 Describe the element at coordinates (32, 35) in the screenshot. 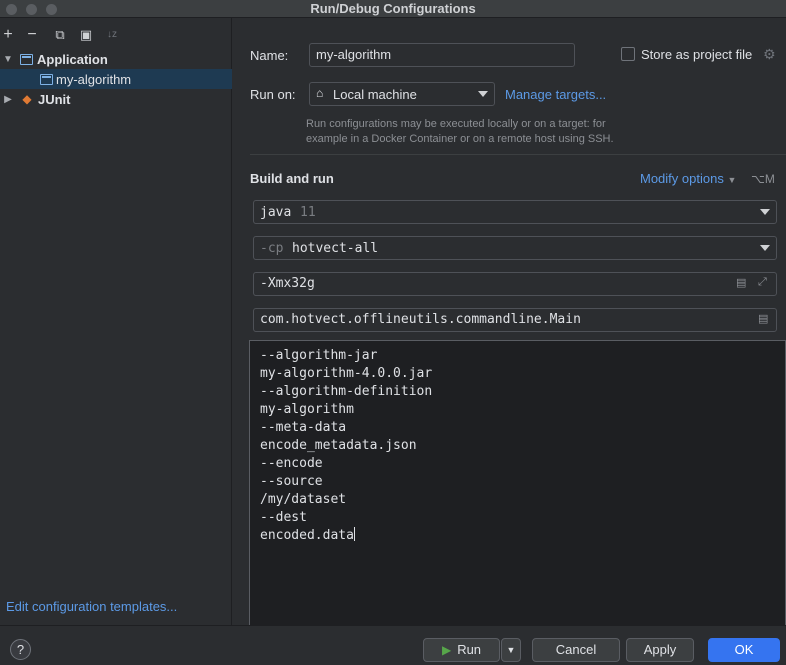

I see `remove-icon: −` at that location.